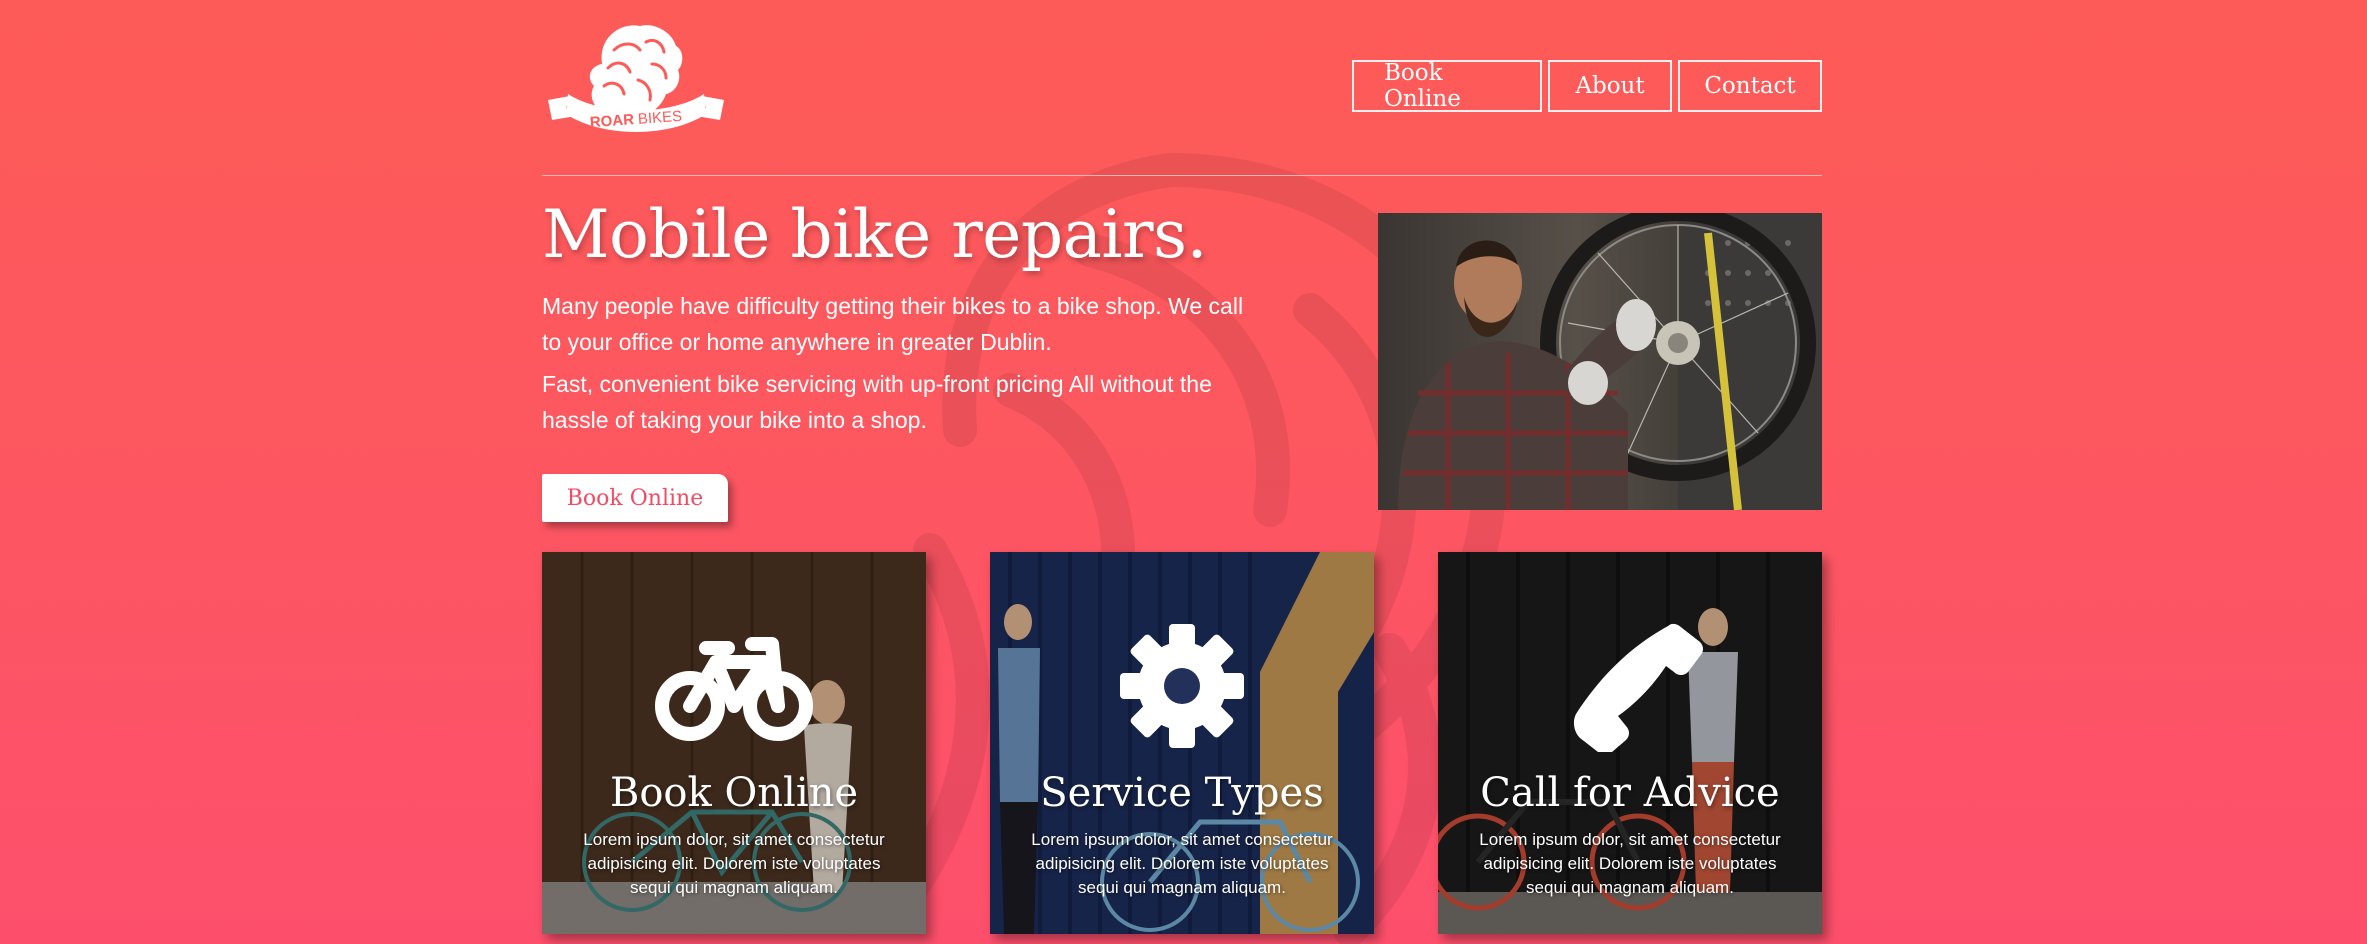 The width and height of the screenshot is (2367, 944). What do you see at coordinates (1447, 86) in the screenshot?
I see `nav-book-online-button: Book Online` at bounding box center [1447, 86].